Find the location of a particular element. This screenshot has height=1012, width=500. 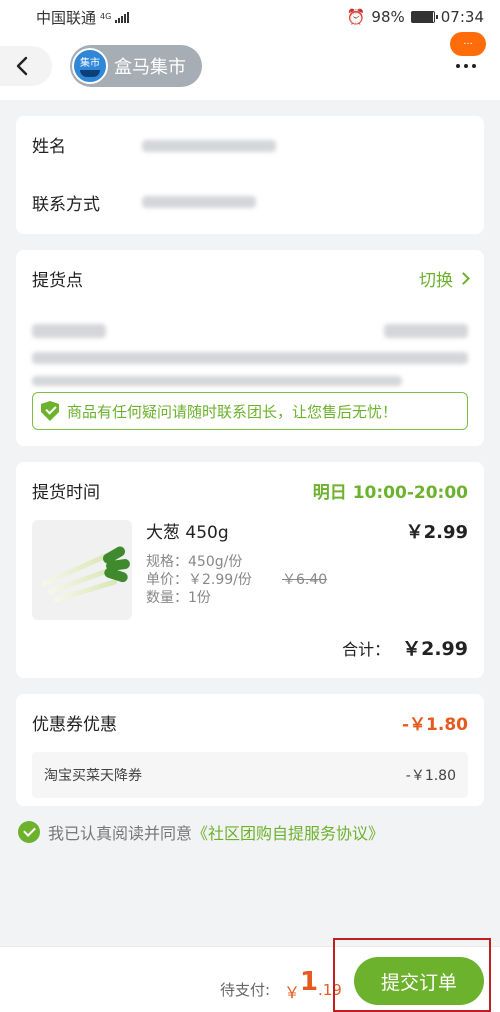

back-button is located at coordinates (26, 66).